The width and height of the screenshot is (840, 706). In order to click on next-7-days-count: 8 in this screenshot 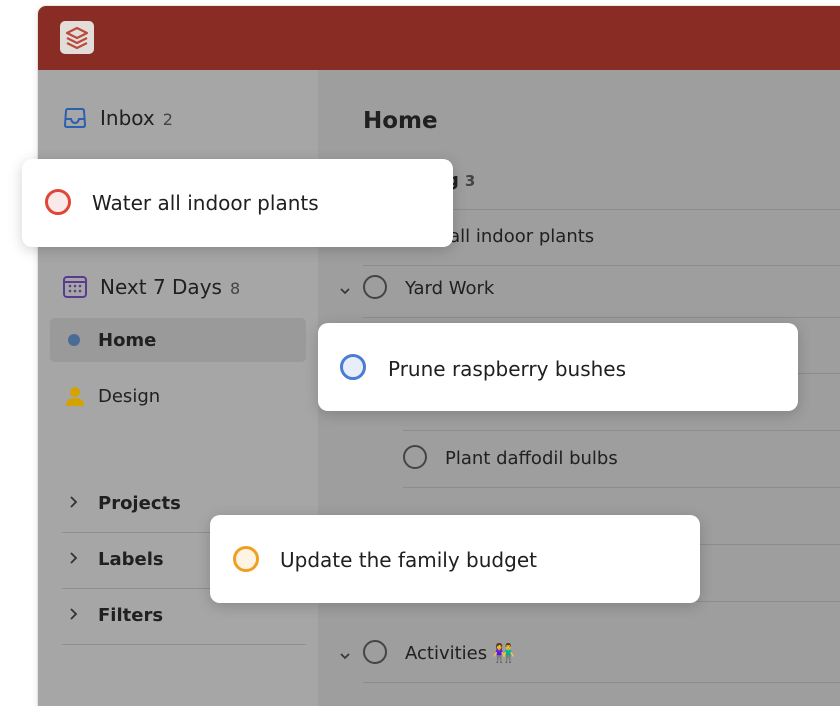, I will do `click(235, 288)`.